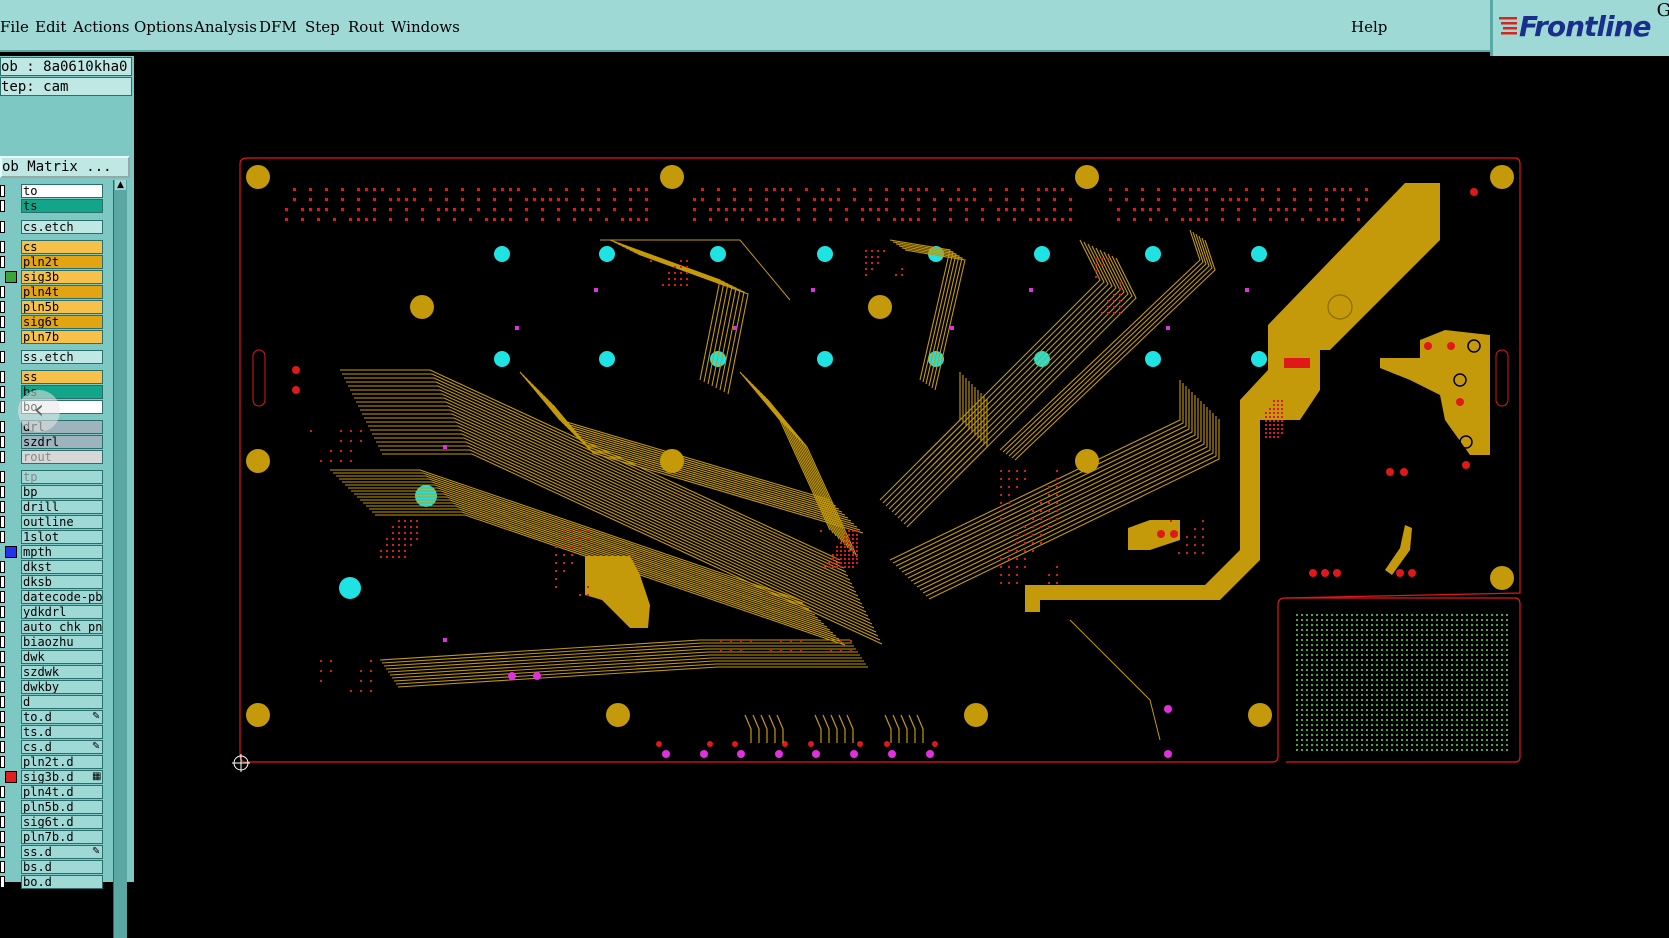  What do you see at coordinates (62, 702) in the screenshot?
I see `layer-name: d` at bounding box center [62, 702].